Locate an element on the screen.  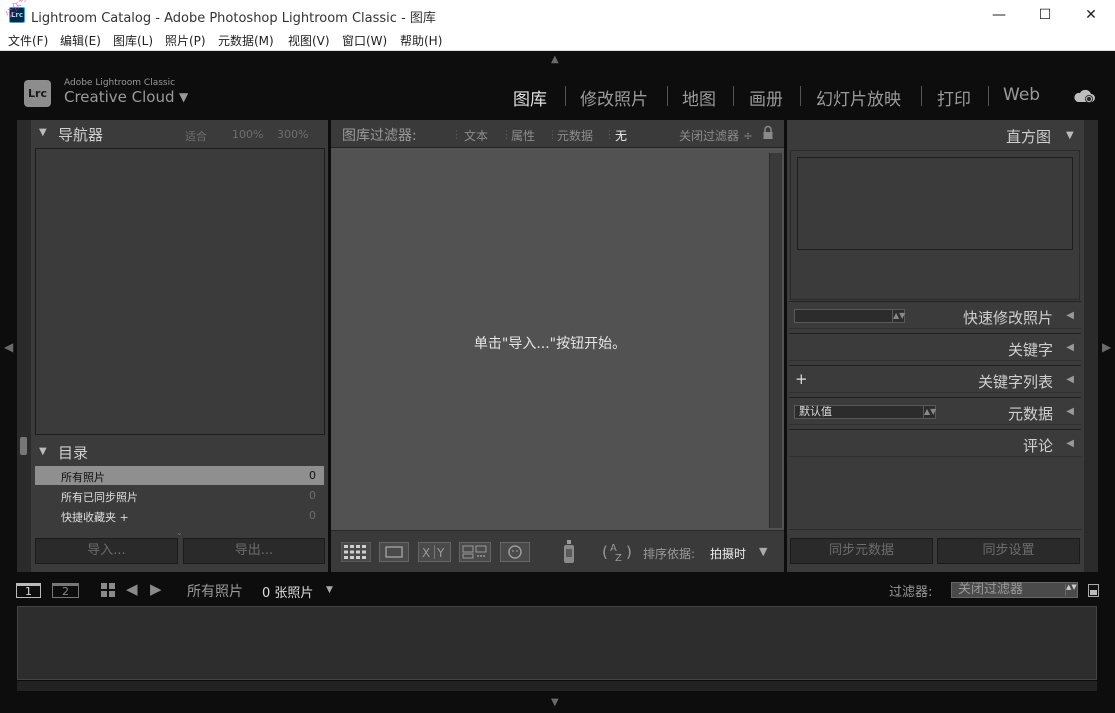
comments-section: 评论 ◀ is located at coordinates (935, 443).